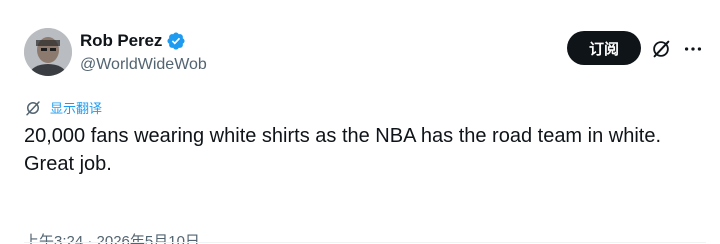  Describe the element at coordinates (365, 242) in the screenshot. I see `divider` at that location.